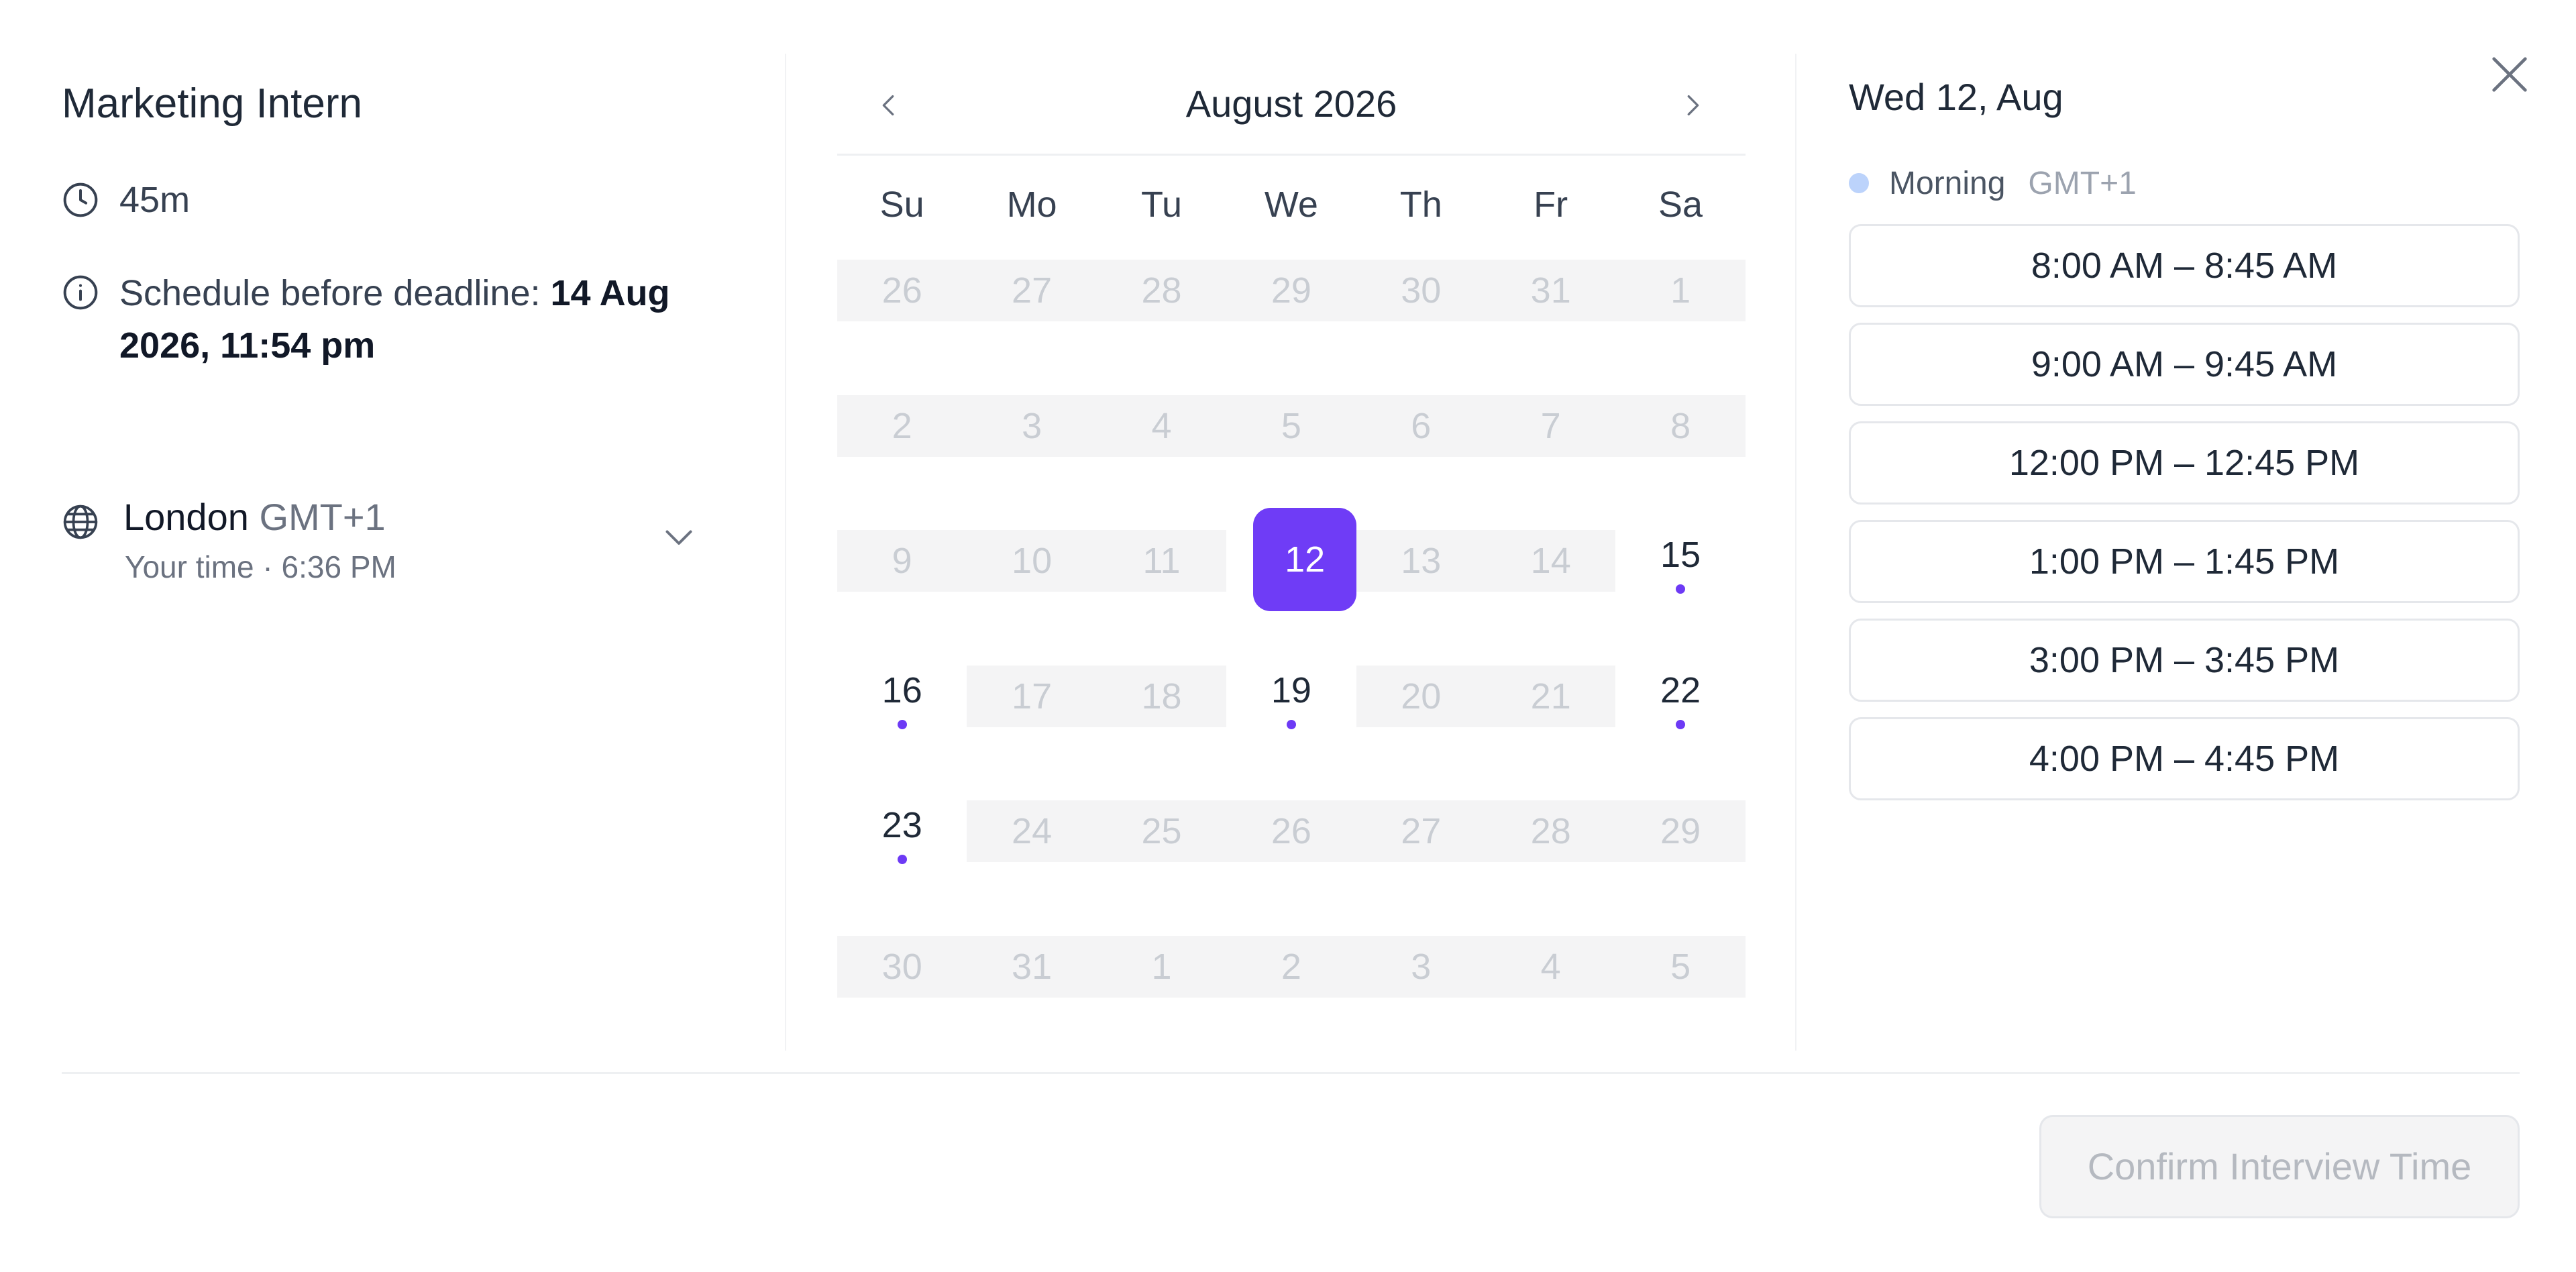 The height and width of the screenshot is (1272, 2576). What do you see at coordinates (1291, 690) in the screenshot?
I see `day-number: 19` at bounding box center [1291, 690].